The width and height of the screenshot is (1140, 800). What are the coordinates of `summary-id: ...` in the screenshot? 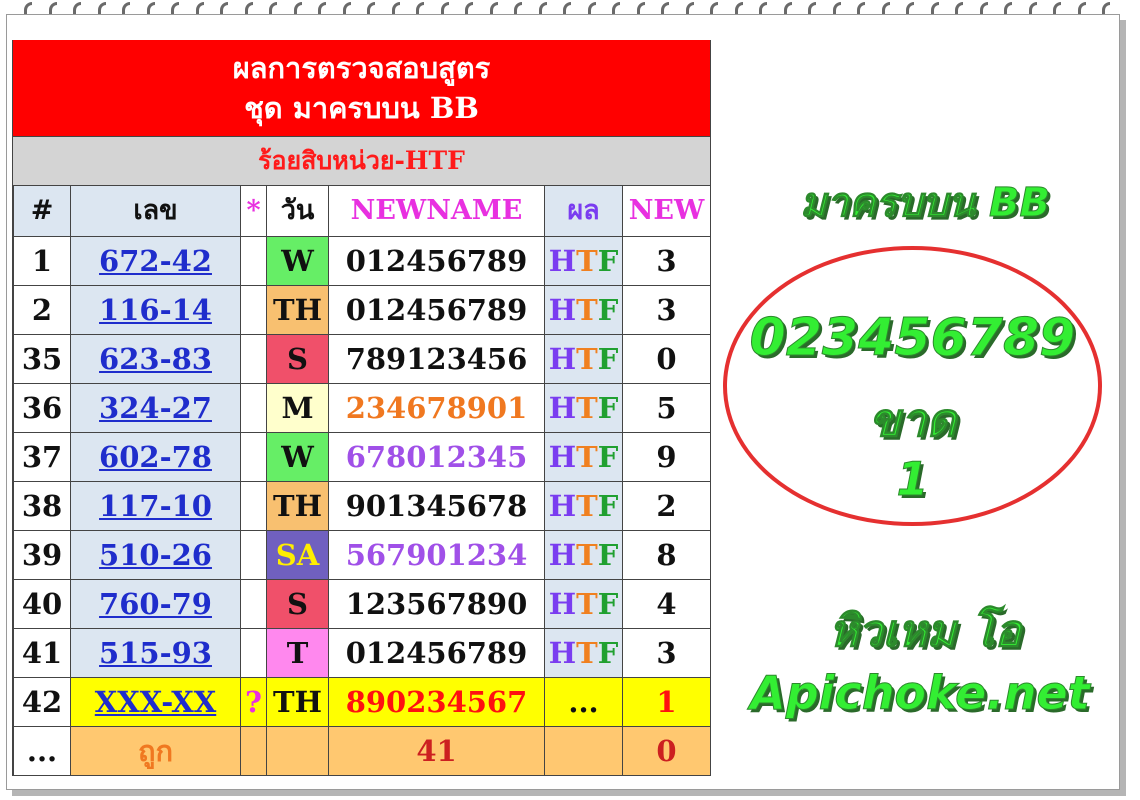 It's located at (42, 751).